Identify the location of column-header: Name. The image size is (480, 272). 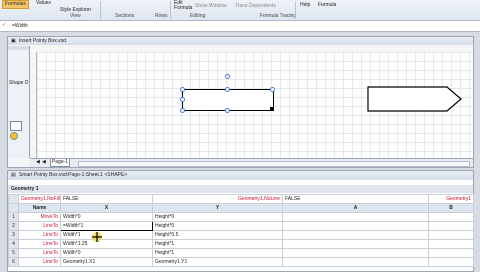
(39, 208).